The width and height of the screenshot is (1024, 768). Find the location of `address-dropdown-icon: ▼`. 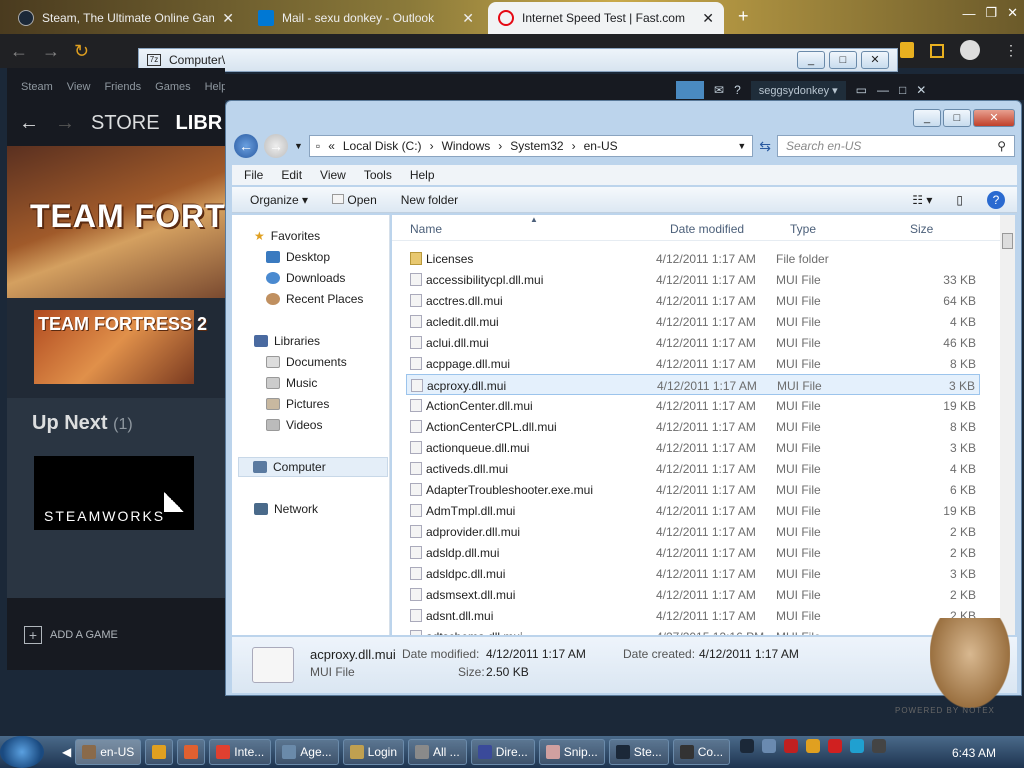

address-dropdown-icon: ▼ is located at coordinates (741, 146).